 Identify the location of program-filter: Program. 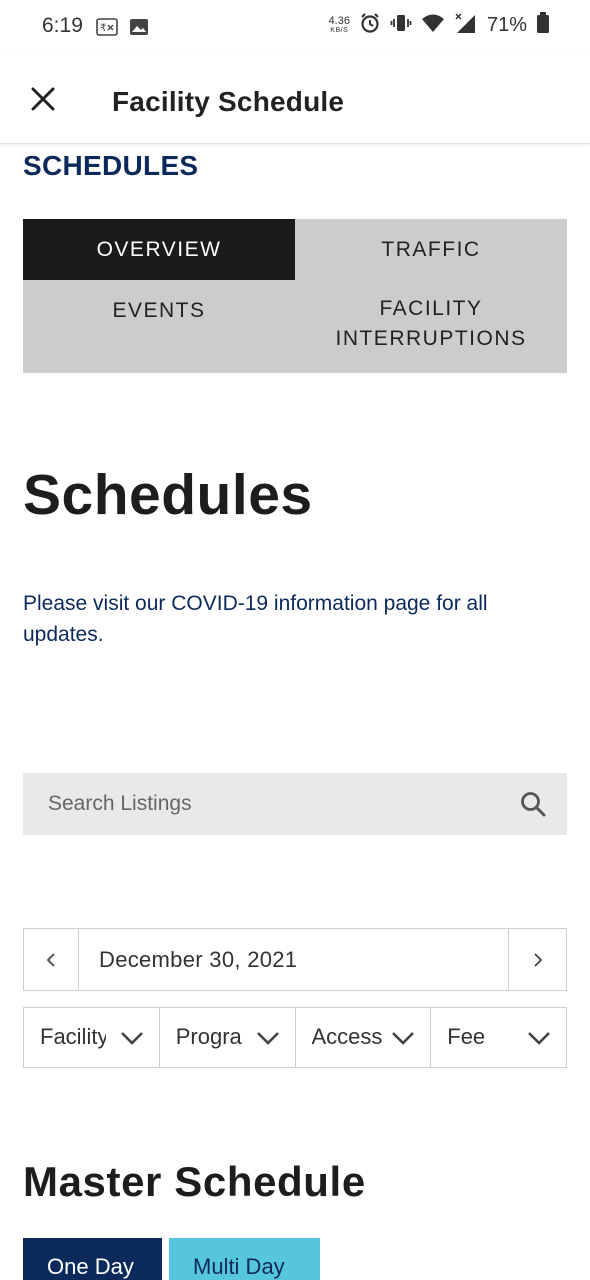
(228, 1037).